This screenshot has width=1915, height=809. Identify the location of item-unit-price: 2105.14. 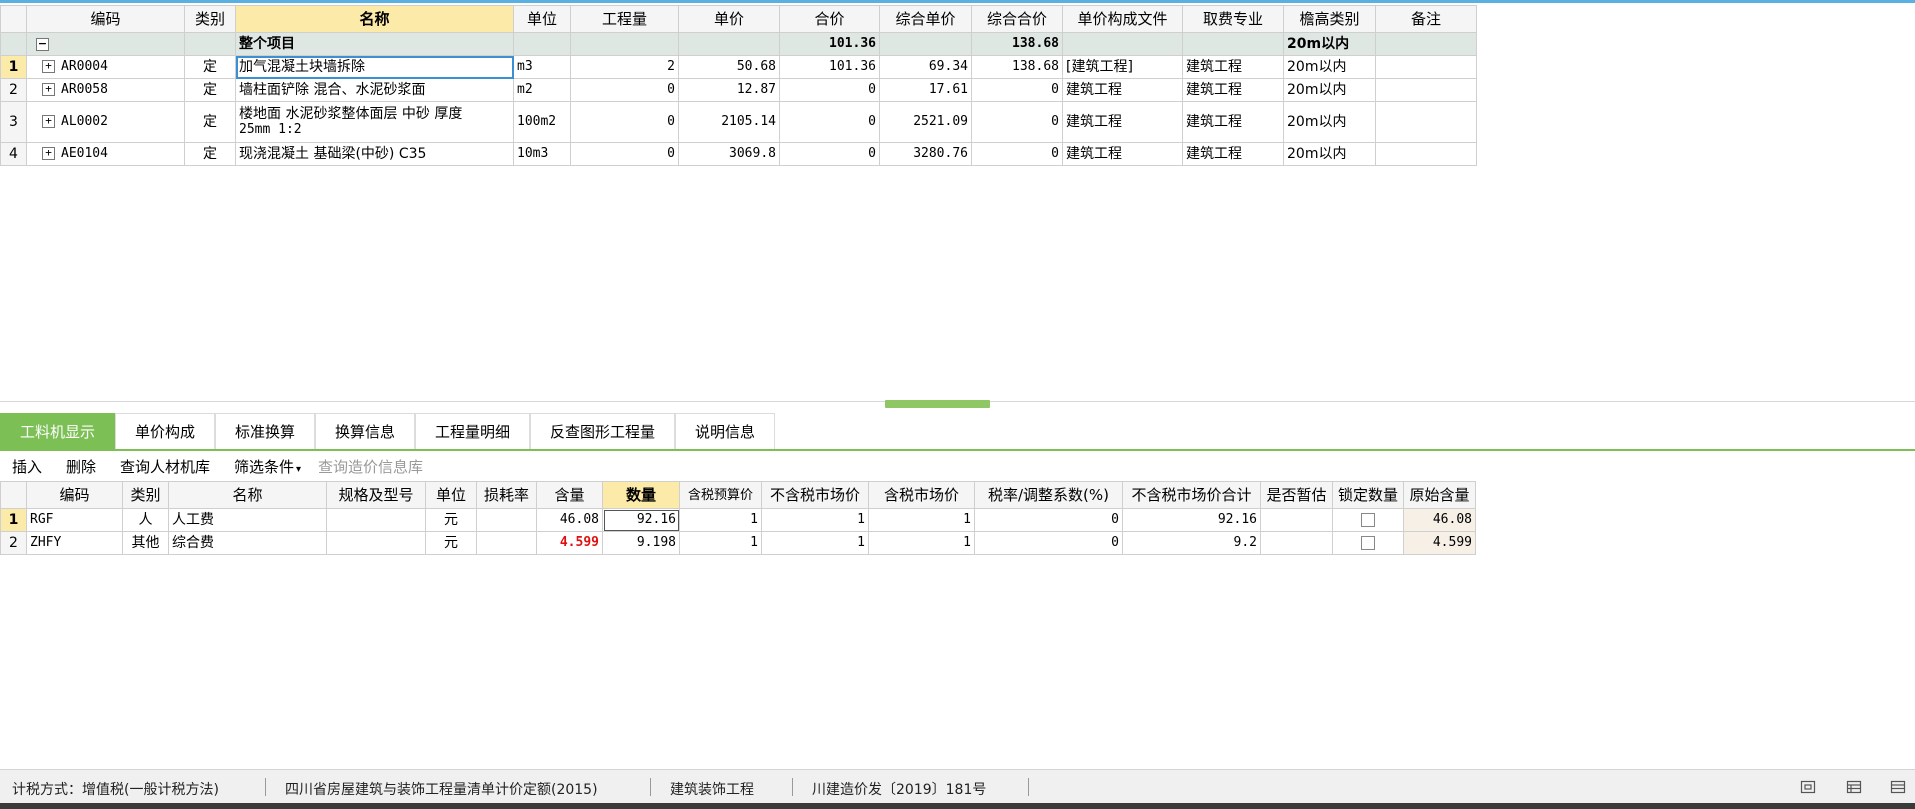
(729, 122).